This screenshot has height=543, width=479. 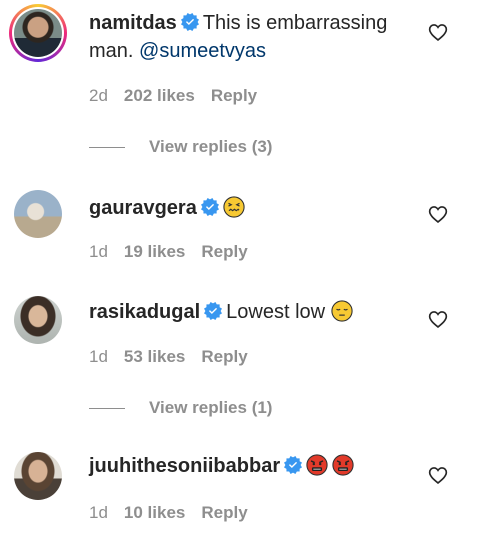 What do you see at coordinates (114, 51) in the screenshot?
I see `comment-text-continued: man.` at bounding box center [114, 51].